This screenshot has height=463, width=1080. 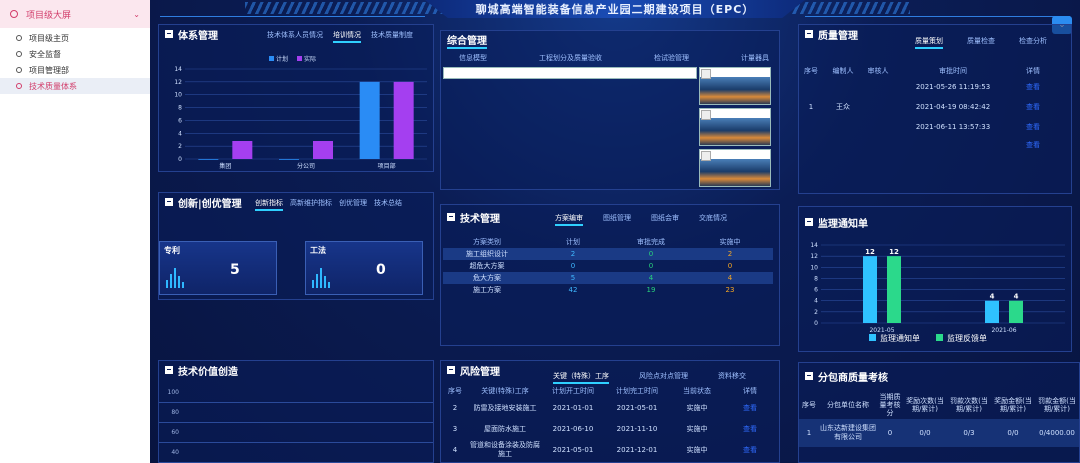 What do you see at coordinates (610, 391) in the screenshot?
I see `table-header: 序号 关键(特殊)工序 计划开工时间 计划完工时间 当前状态 详情` at bounding box center [610, 391].